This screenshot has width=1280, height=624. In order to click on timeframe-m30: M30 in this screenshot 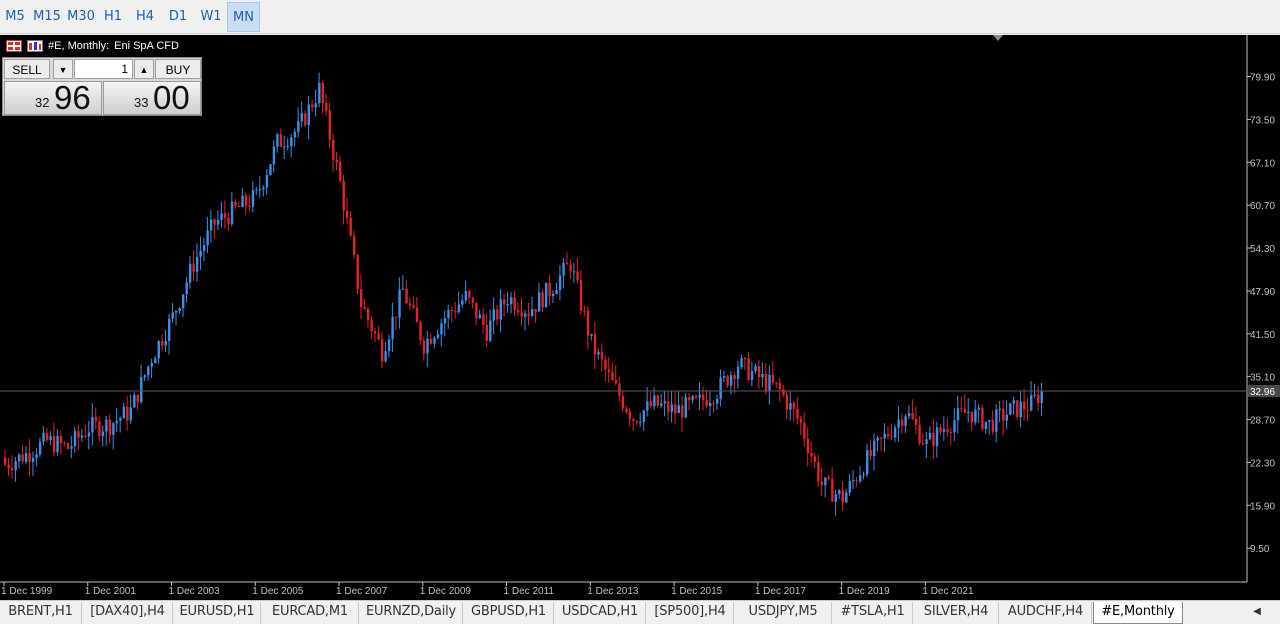, I will do `click(81, 17)`.